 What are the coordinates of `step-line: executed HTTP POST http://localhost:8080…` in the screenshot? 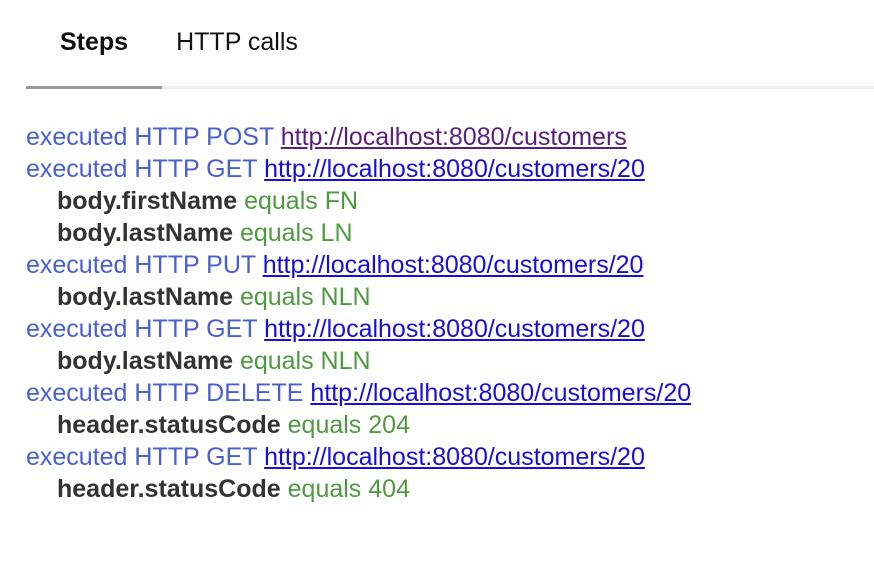 It's located at (358, 137).